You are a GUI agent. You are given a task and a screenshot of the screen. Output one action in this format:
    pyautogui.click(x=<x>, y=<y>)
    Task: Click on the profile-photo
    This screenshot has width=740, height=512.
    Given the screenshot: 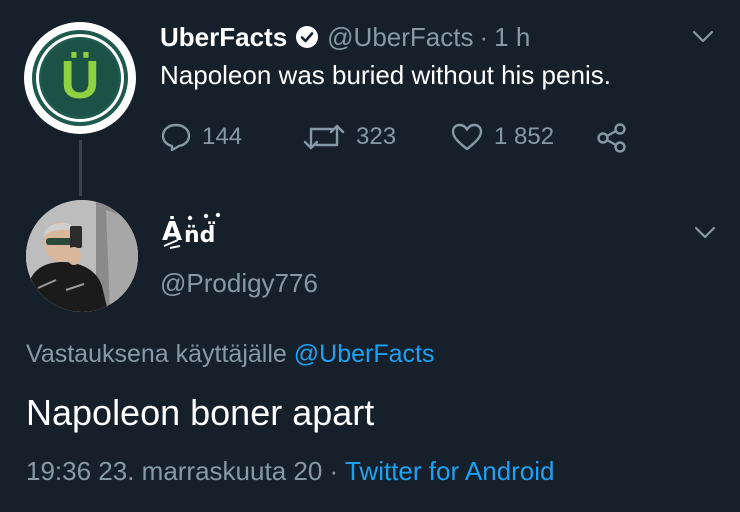 What is the action you would take?
    pyautogui.click(x=82, y=256)
    